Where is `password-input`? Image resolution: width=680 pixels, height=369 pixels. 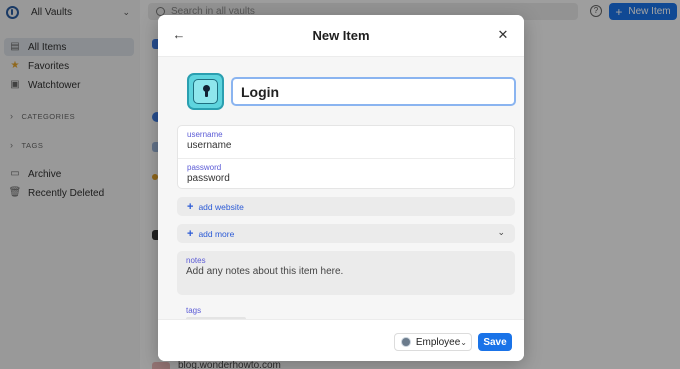 password-input is located at coordinates (342, 178).